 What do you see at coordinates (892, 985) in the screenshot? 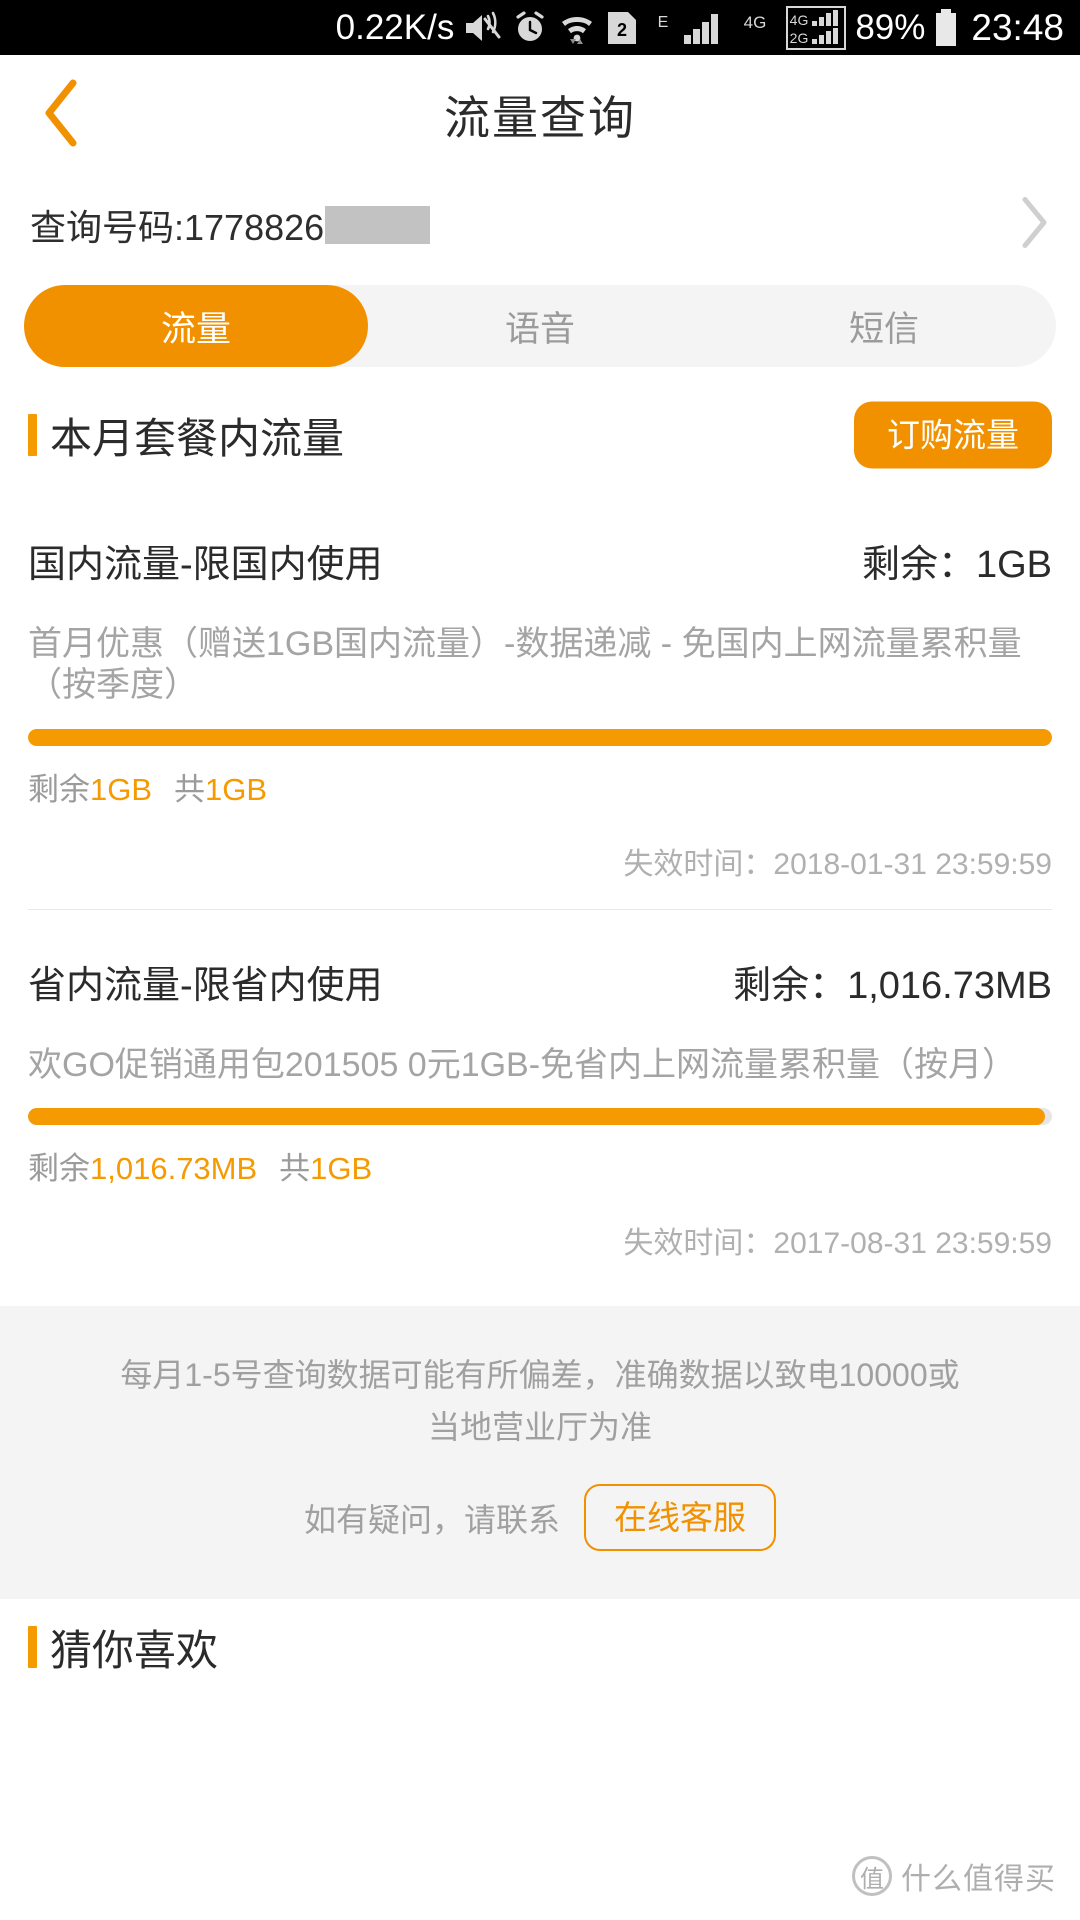
I see `package-remaining: 剩余：1,016.73MB` at bounding box center [892, 985].